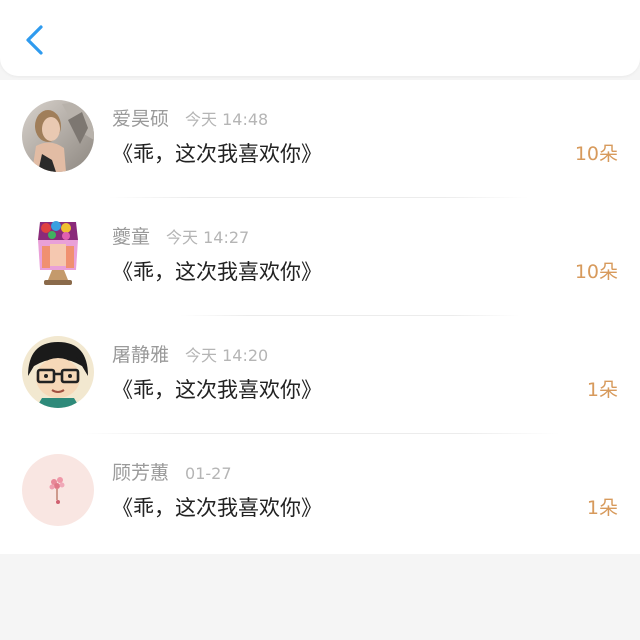 Image resolution: width=640 pixels, height=640 pixels. I want to click on sender-name: 夔童, so click(131, 237).